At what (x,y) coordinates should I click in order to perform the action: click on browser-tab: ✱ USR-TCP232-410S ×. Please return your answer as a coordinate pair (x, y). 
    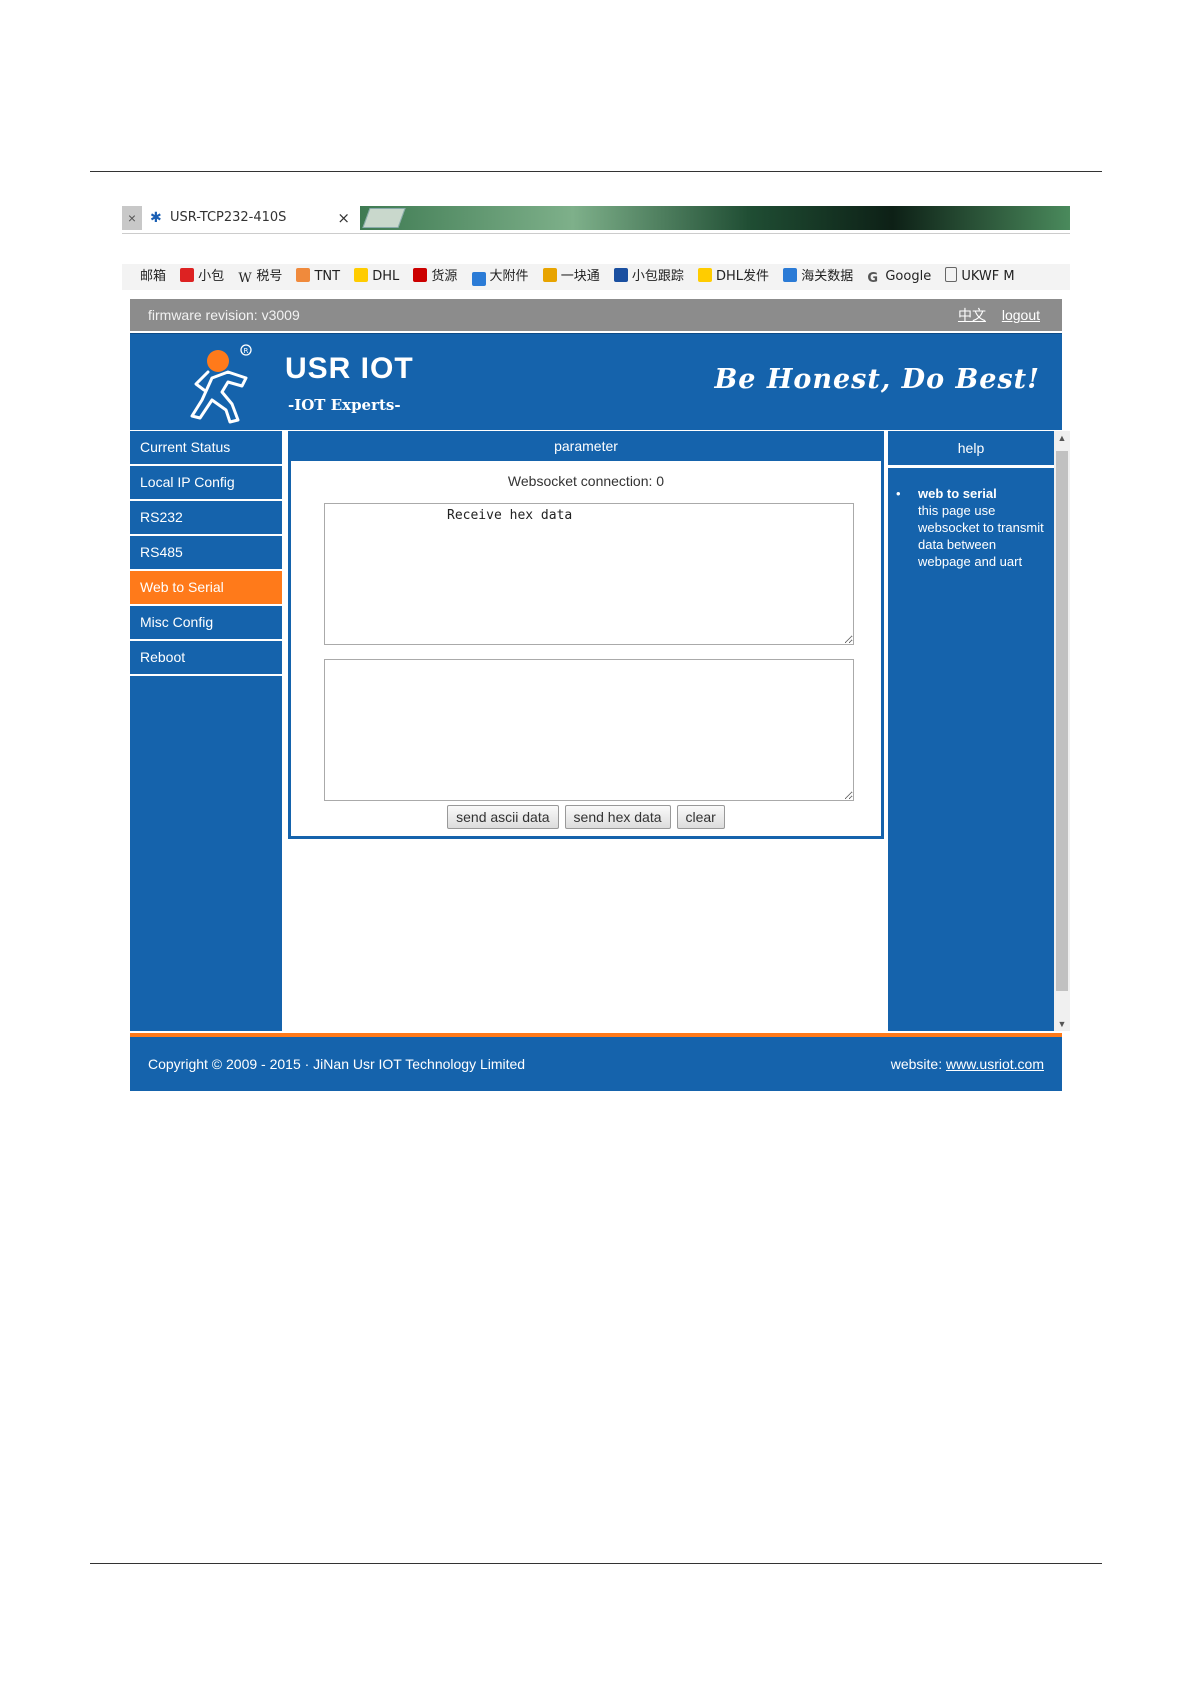
    Looking at the image, I should click on (248, 219).